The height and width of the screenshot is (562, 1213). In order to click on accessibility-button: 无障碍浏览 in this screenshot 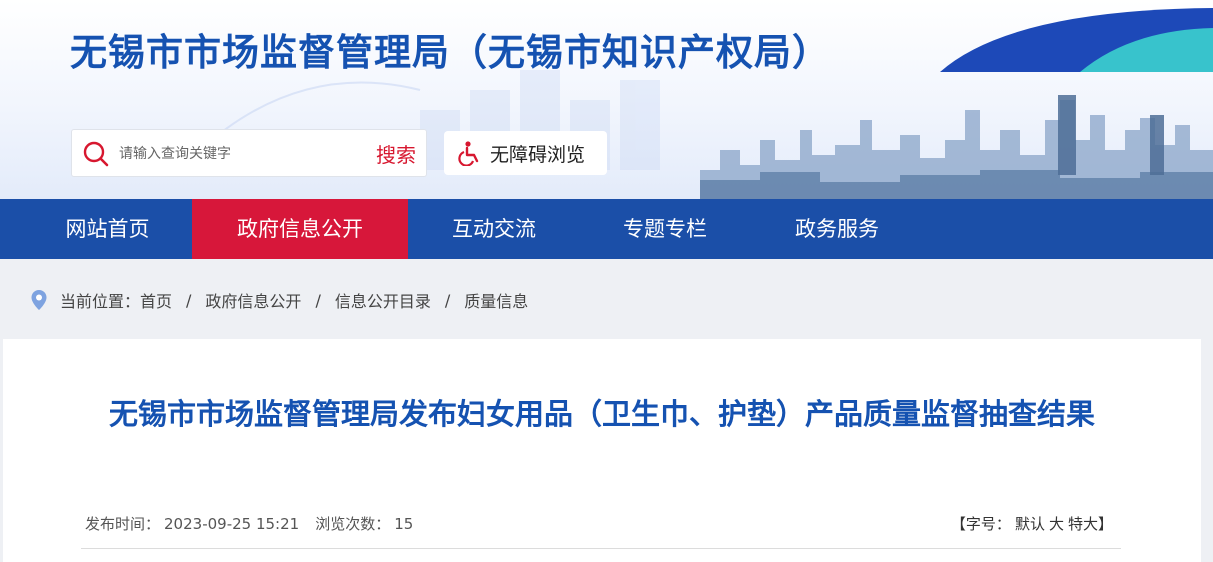, I will do `click(525, 153)`.